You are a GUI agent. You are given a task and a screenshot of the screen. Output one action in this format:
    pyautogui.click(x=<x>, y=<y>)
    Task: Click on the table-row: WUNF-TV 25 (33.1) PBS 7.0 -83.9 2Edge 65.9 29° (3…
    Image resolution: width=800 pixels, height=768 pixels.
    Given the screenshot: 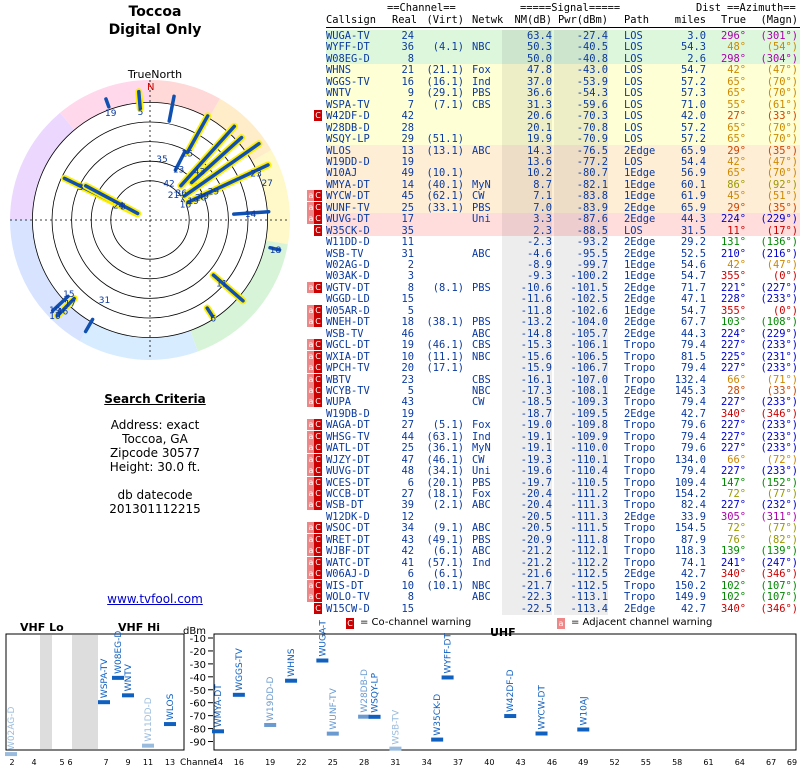 What is the action you would take?
    pyautogui.click(x=563, y=207)
    